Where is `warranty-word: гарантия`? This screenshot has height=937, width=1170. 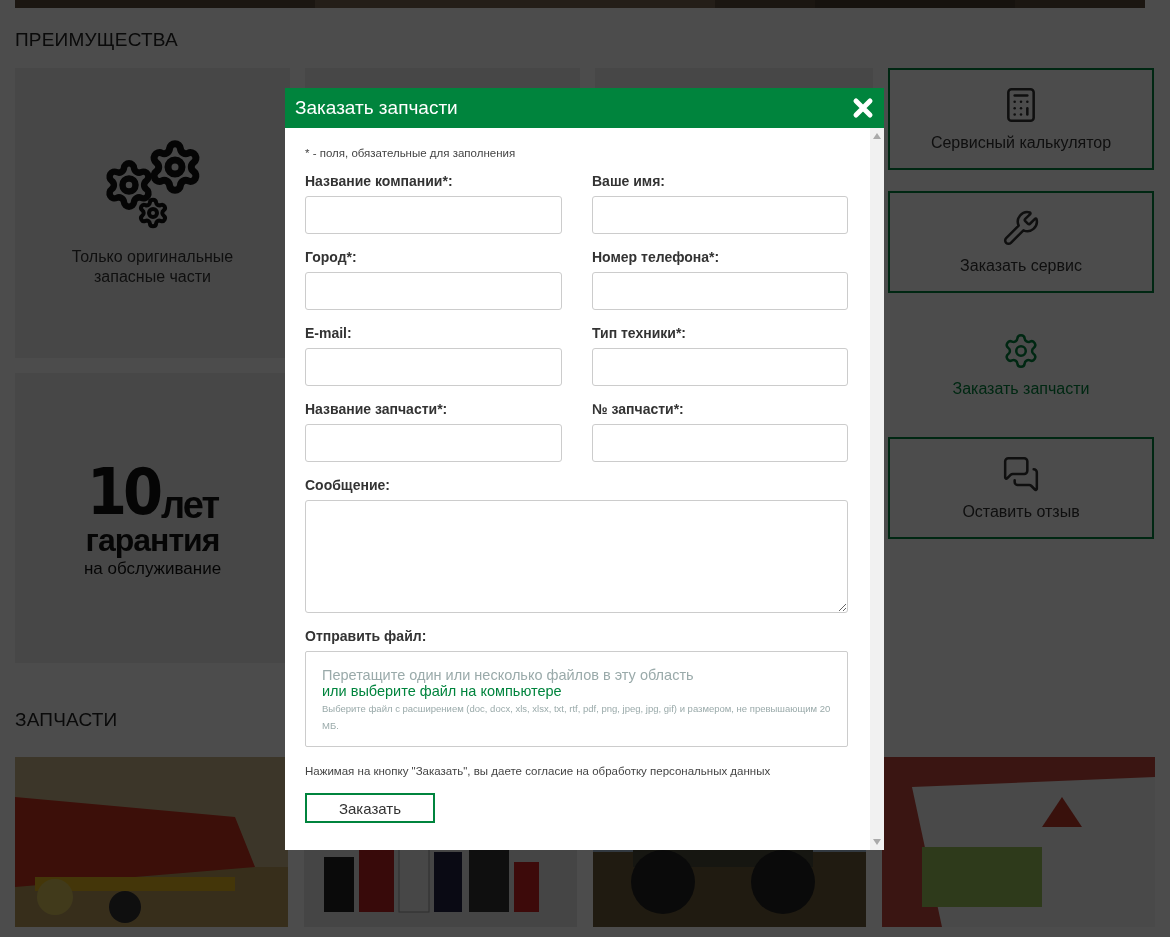
warranty-word: гарантия is located at coordinates (152, 539).